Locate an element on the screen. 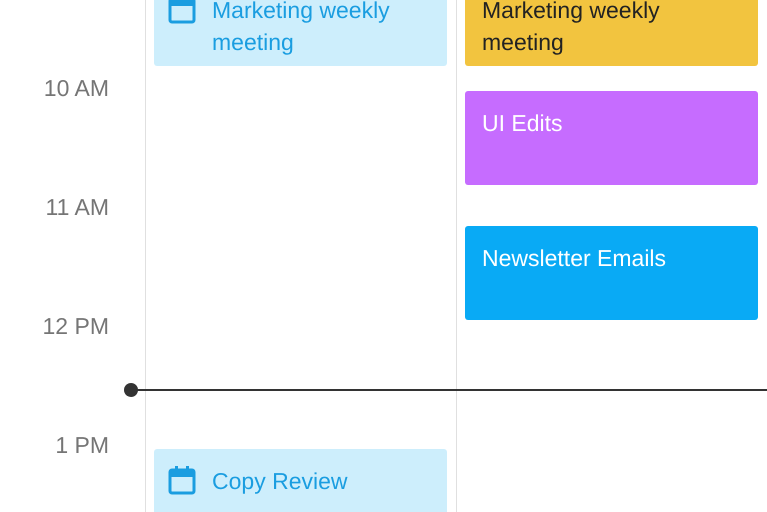 Image resolution: width=767 pixels, height=512 pixels. event-card: UI Edits is located at coordinates (611, 138).